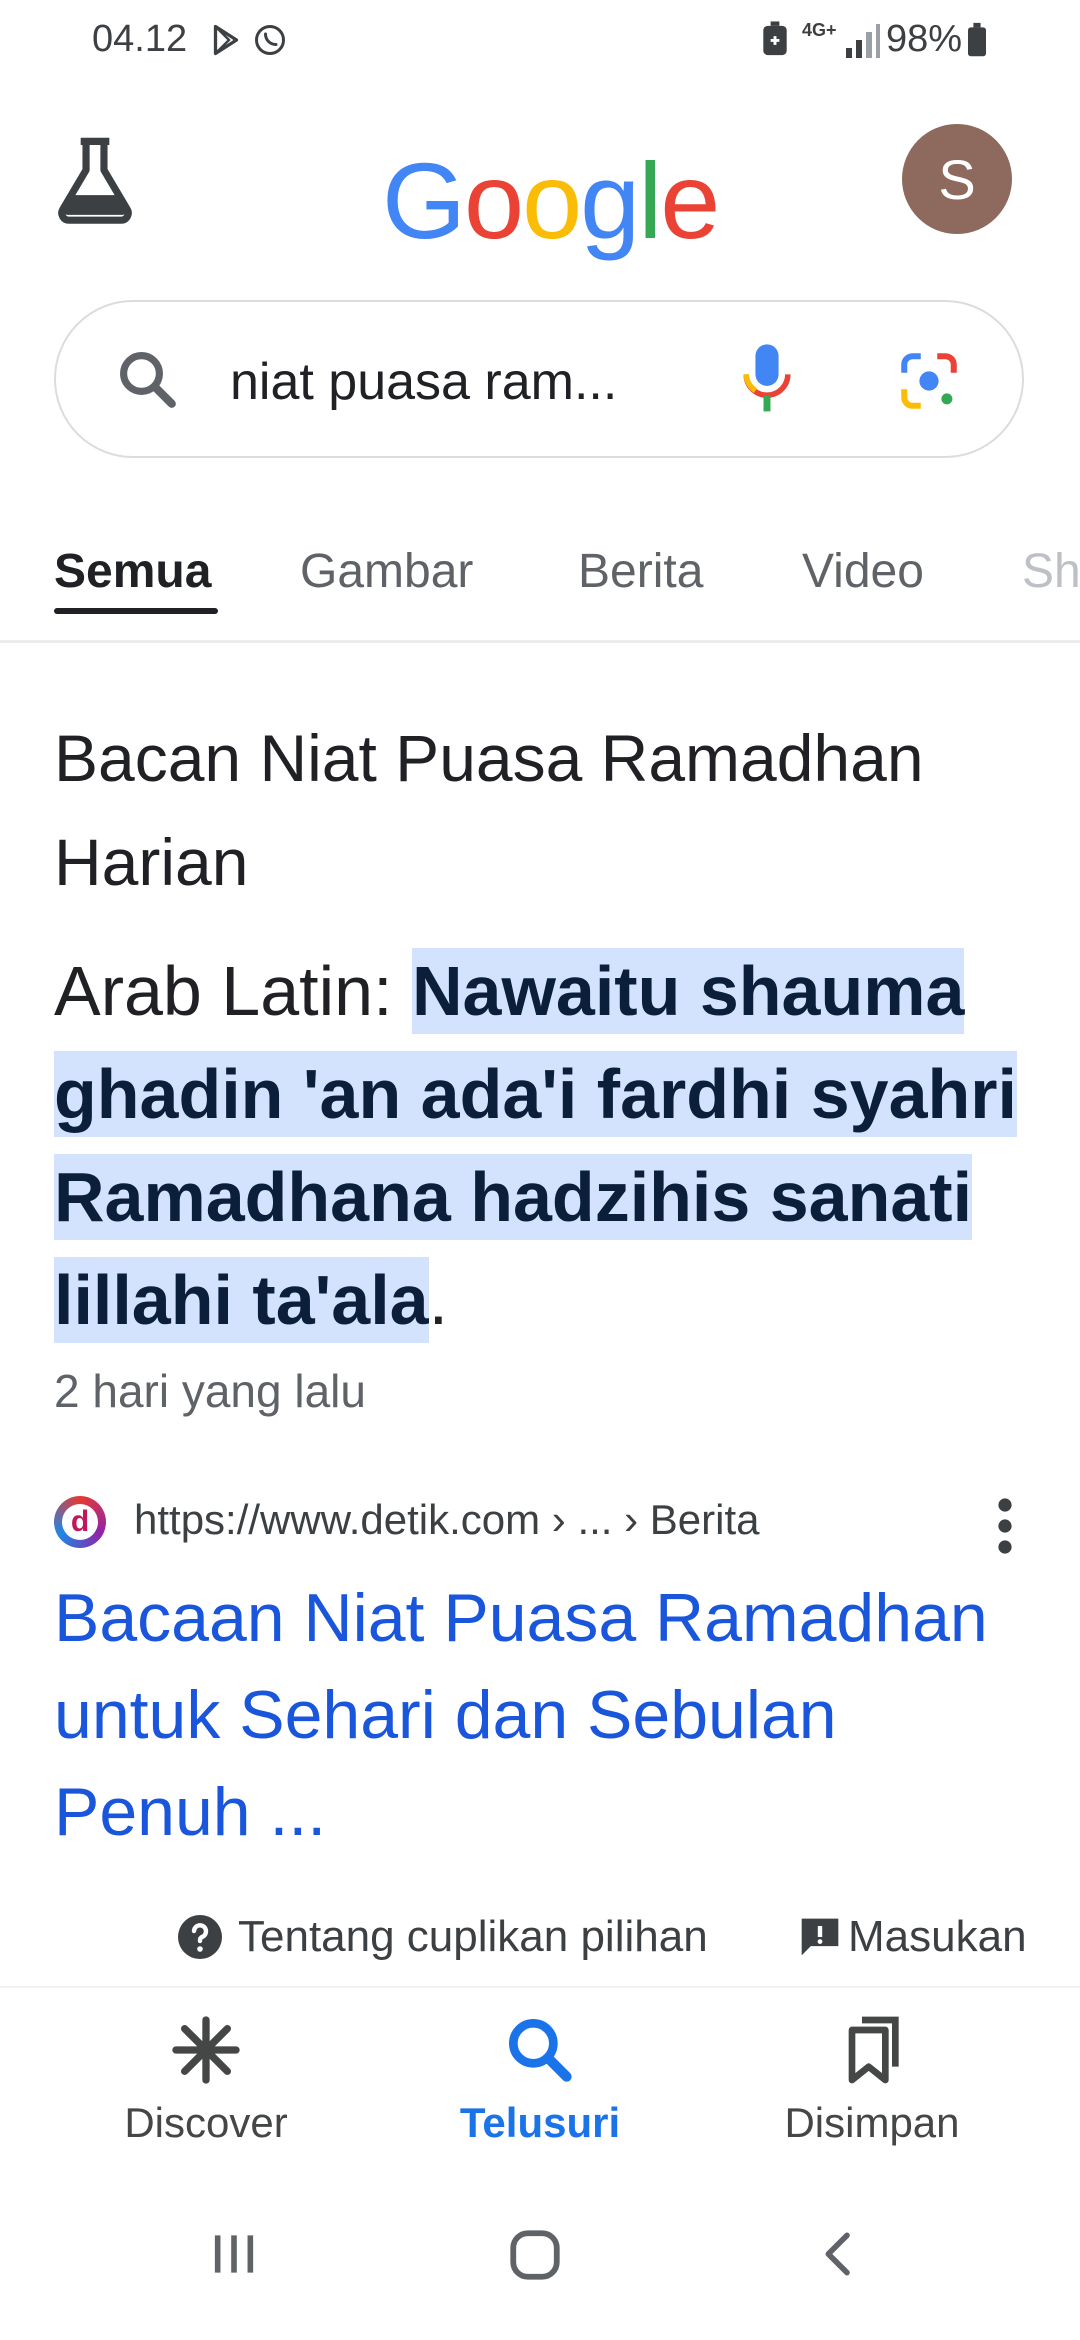 The image size is (1080, 2340). I want to click on source-url: https://www.detik.com › ... › Berita, so click(447, 1520).